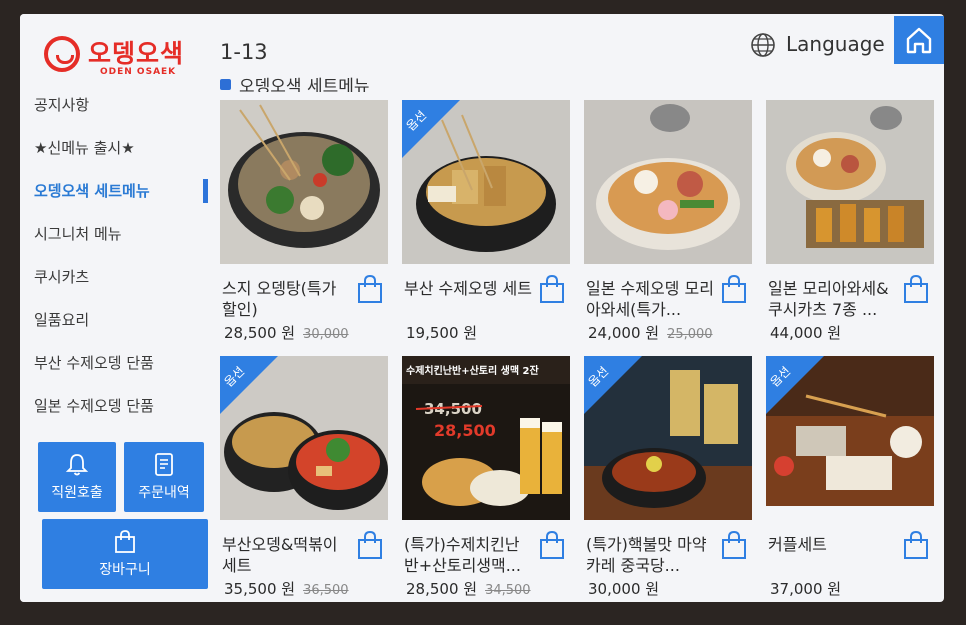 The height and width of the screenshot is (625, 966). Describe the element at coordinates (244, 52) in the screenshot. I see `page-indicator: 1-13` at that location.